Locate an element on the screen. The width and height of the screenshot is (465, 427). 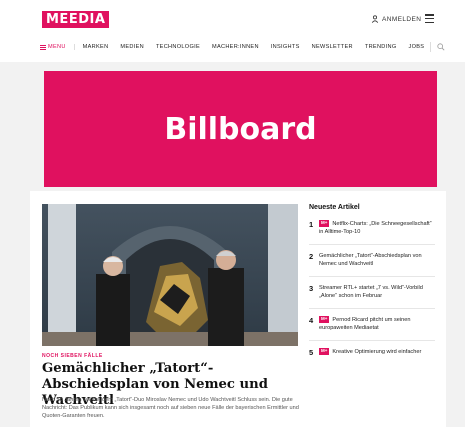
article-rank: 3 is located at coordinates (311, 288).